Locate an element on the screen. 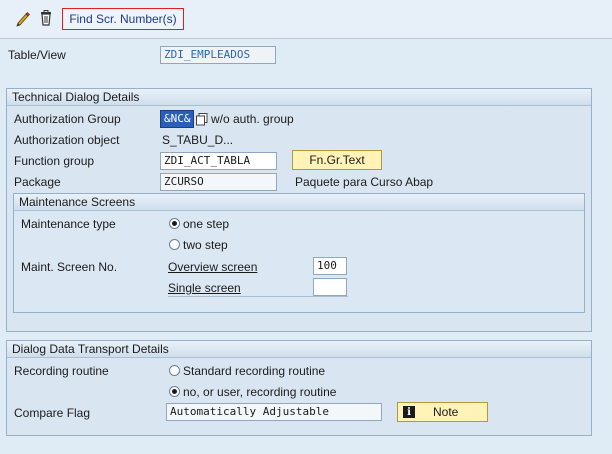 The image size is (612, 454). package-label: Package is located at coordinates (37, 182).